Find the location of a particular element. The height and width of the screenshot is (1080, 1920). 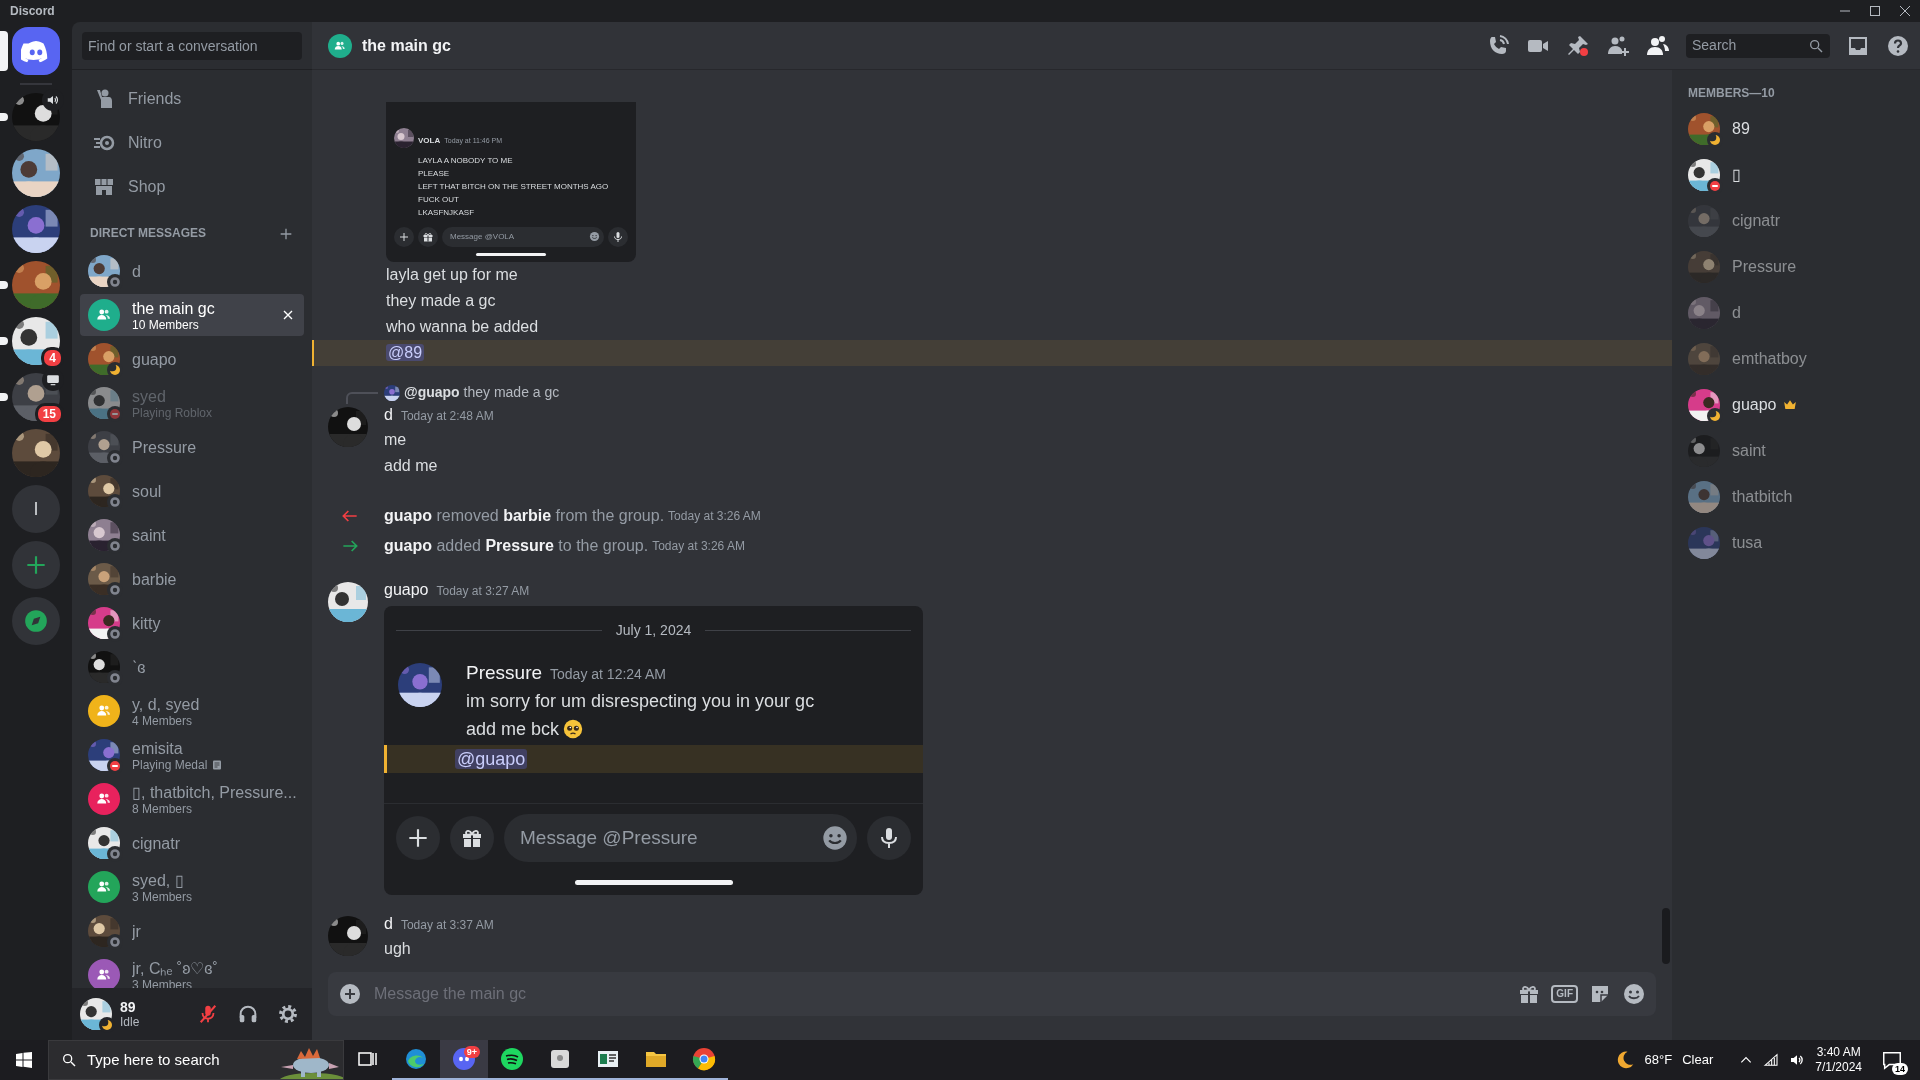

timestamp: Today at 3:27 AM is located at coordinates (483, 591).